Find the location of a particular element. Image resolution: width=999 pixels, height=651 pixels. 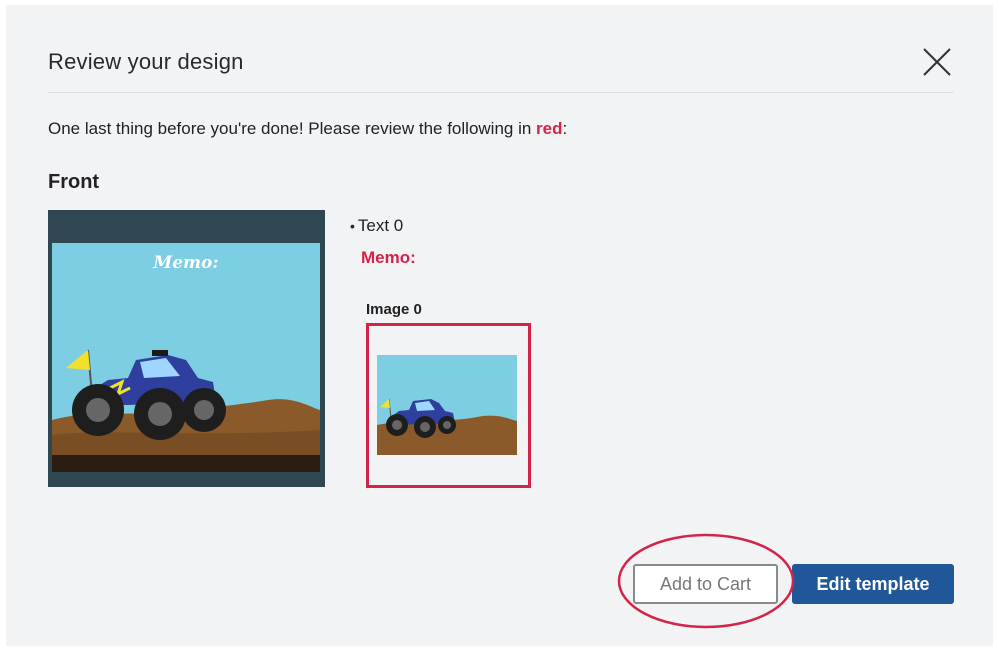

image-review-box is located at coordinates (448, 405).